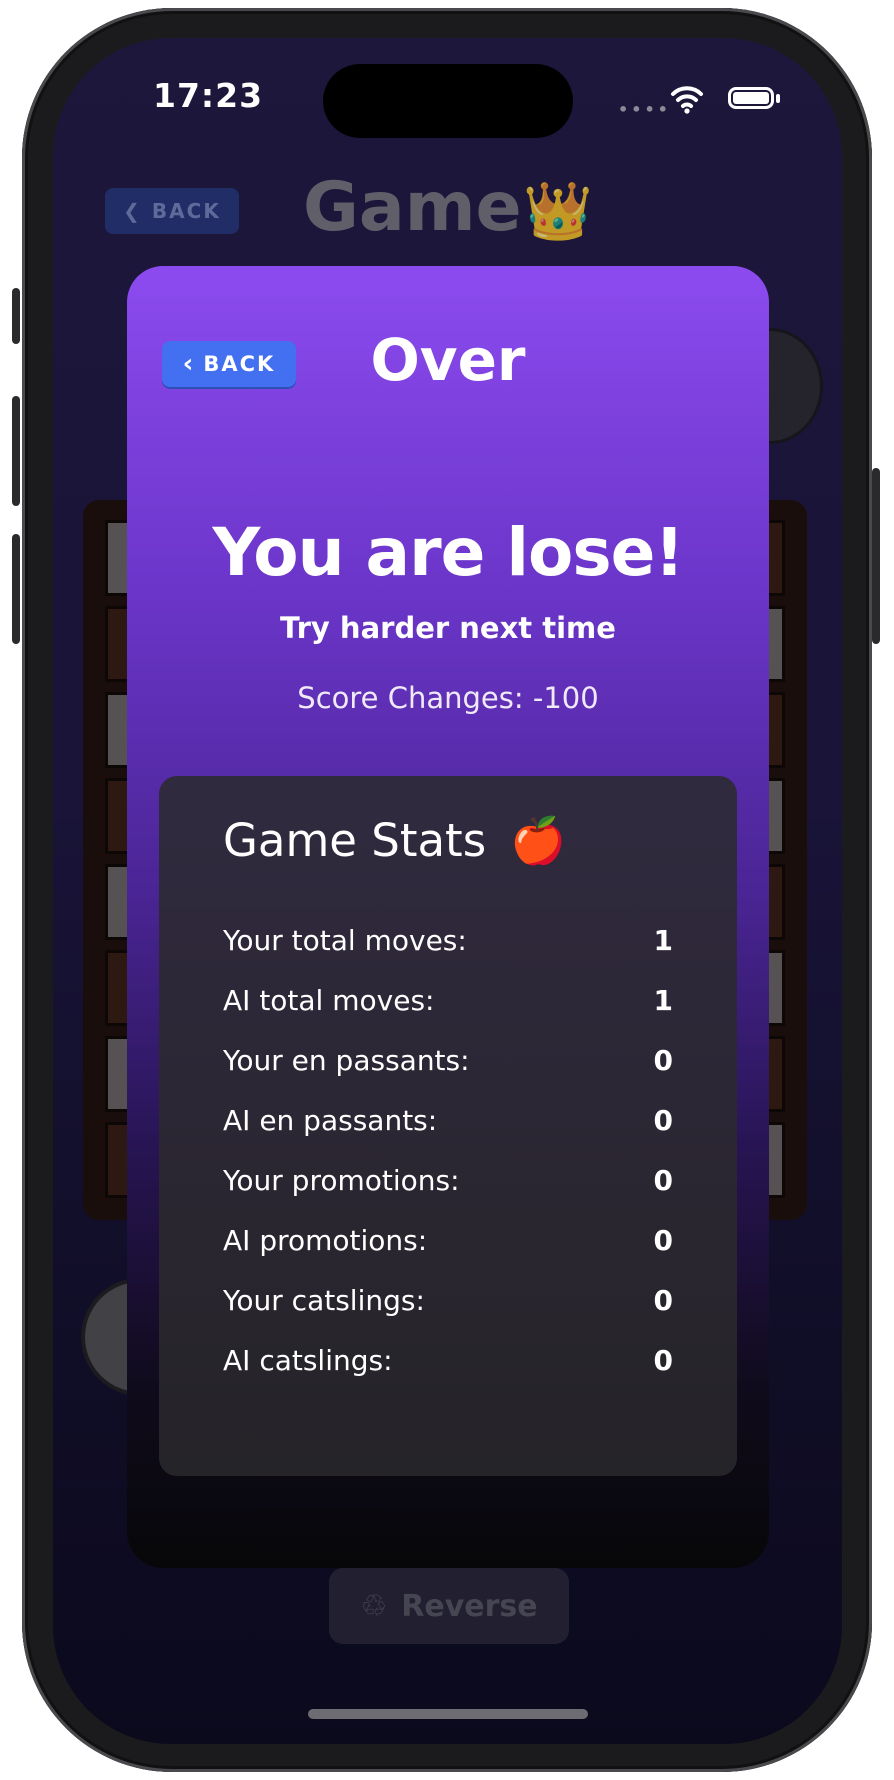 Image resolution: width=894 pixels, height=1780 pixels. I want to click on stat-row: Your total moves: 1, so click(448, 944).